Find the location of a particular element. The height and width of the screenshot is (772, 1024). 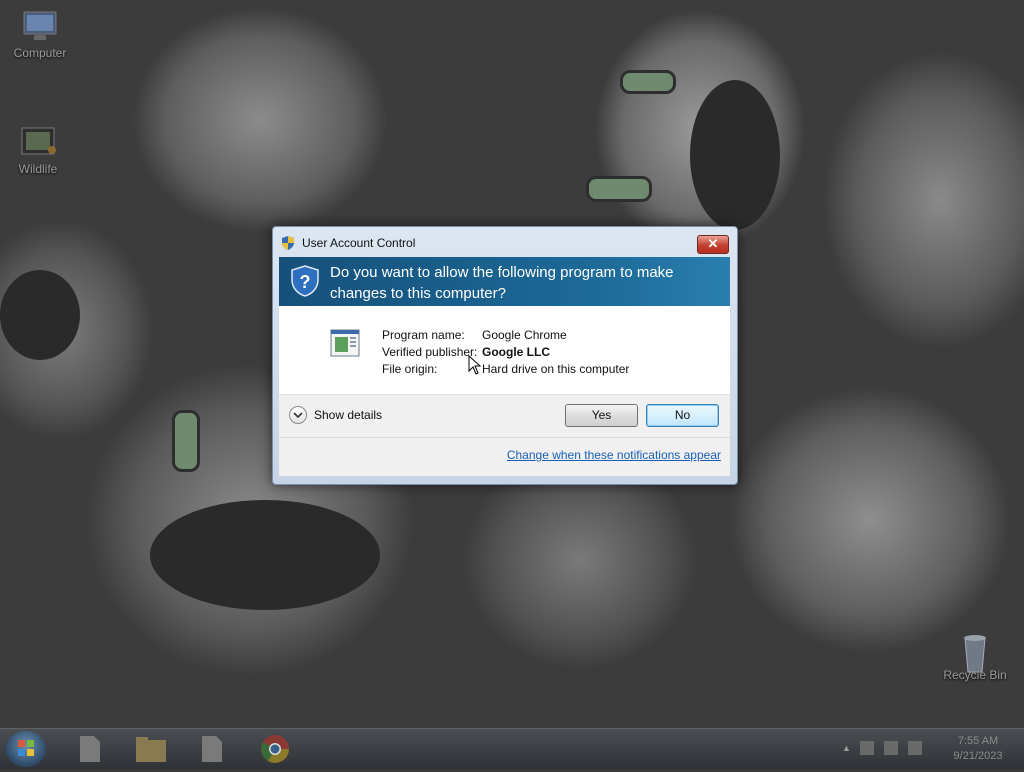

publisher-value: Google LLC is located at coordinates (516, 352).